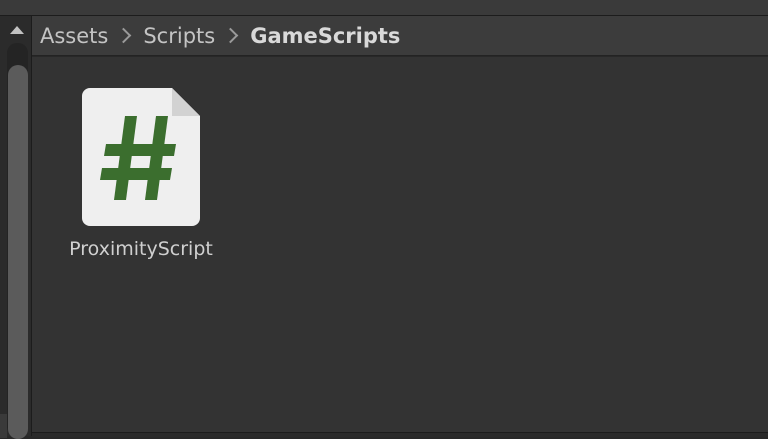 The width and height of the screenshot is (768, 439). I want to click on breadcrumb-item-scripts: Scripts, so click(179, 36).